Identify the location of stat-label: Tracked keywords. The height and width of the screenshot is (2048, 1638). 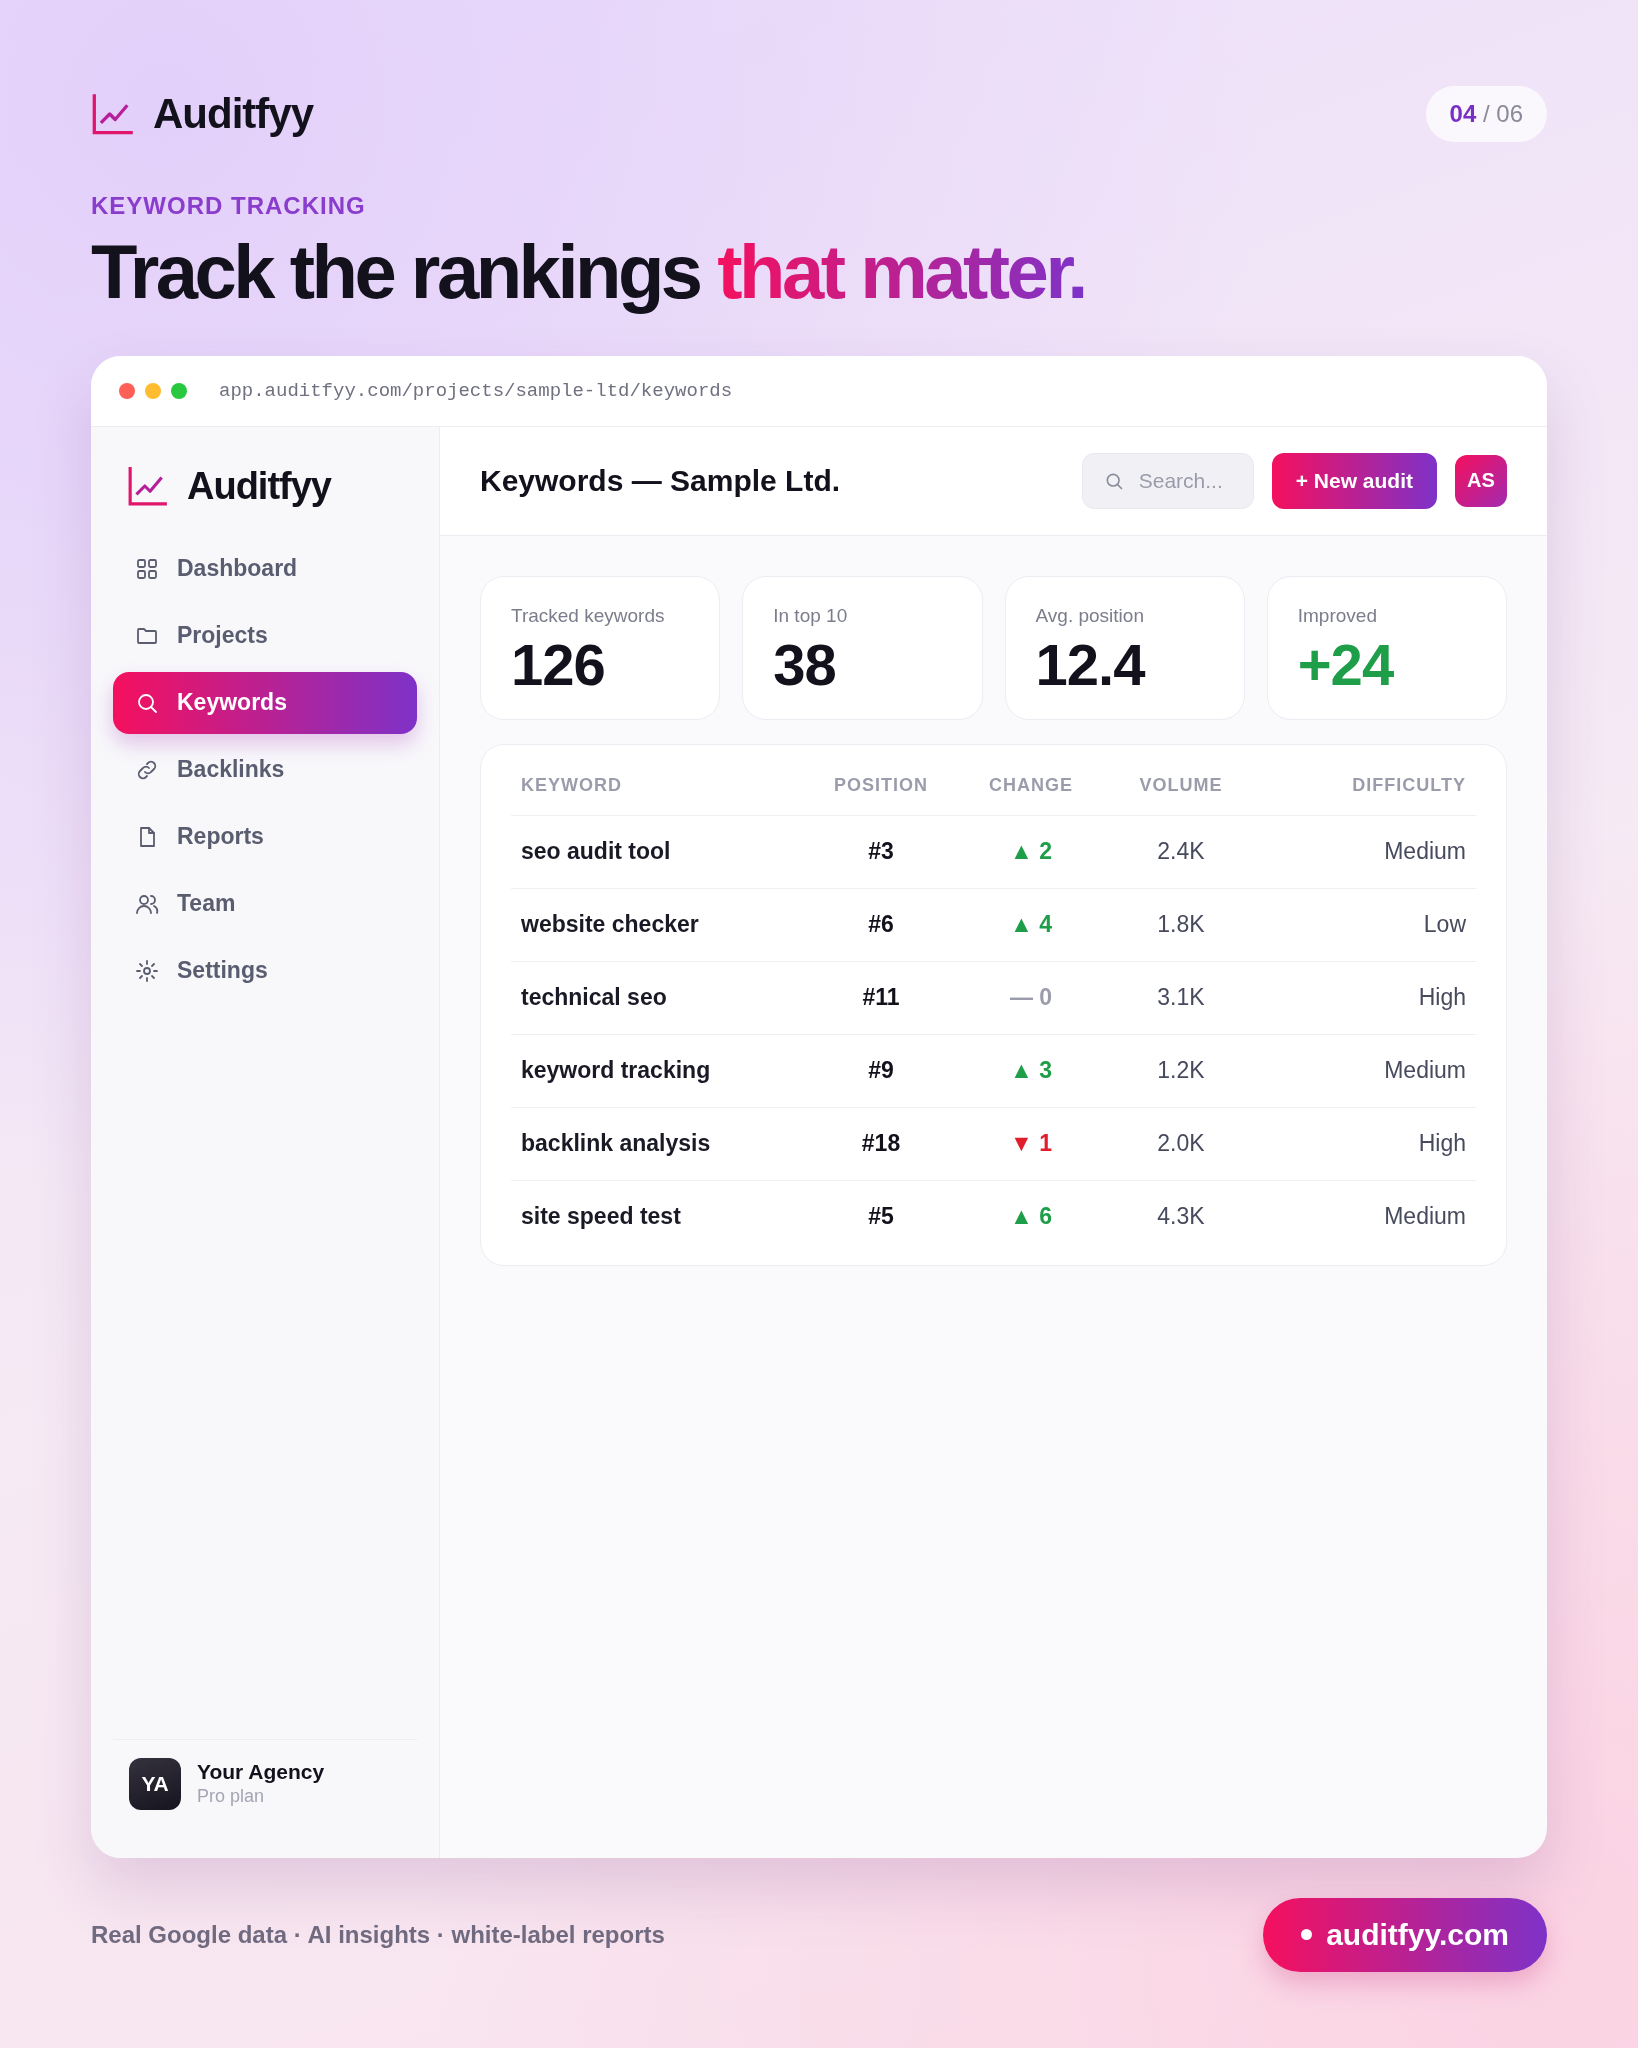
(588, 615).